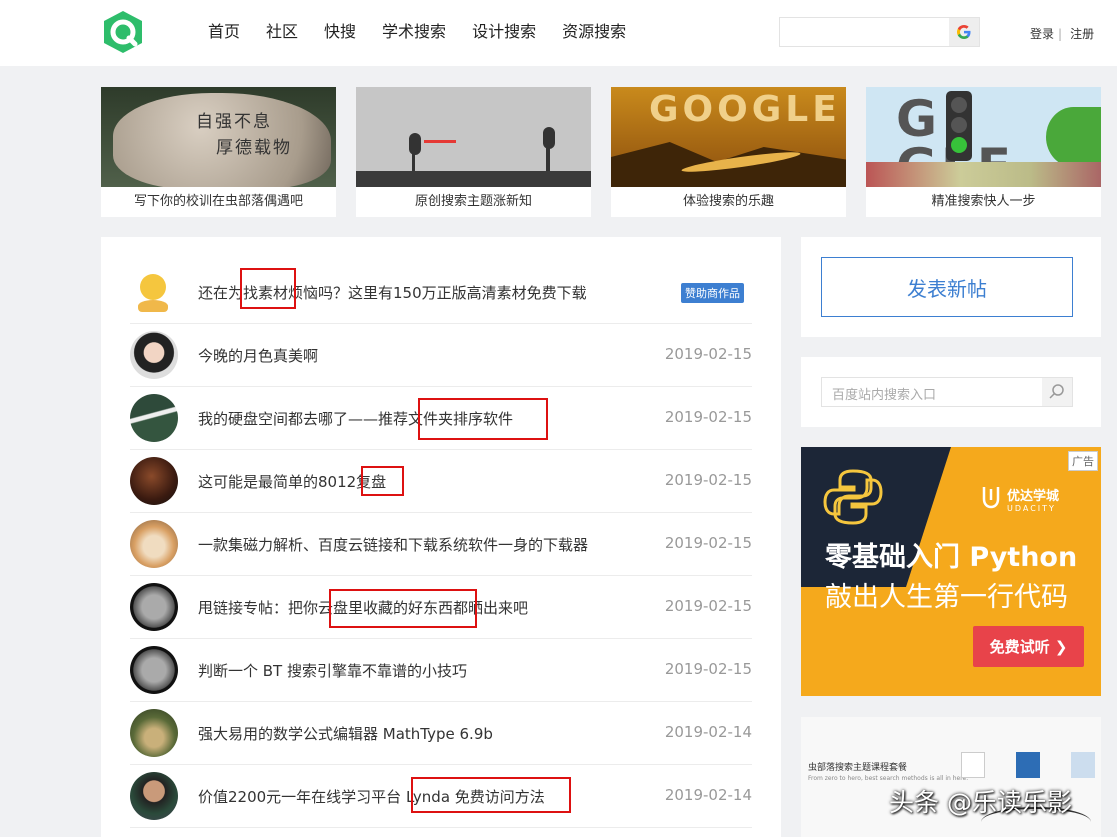  I want to click on search-icon, so click(1056, 391).